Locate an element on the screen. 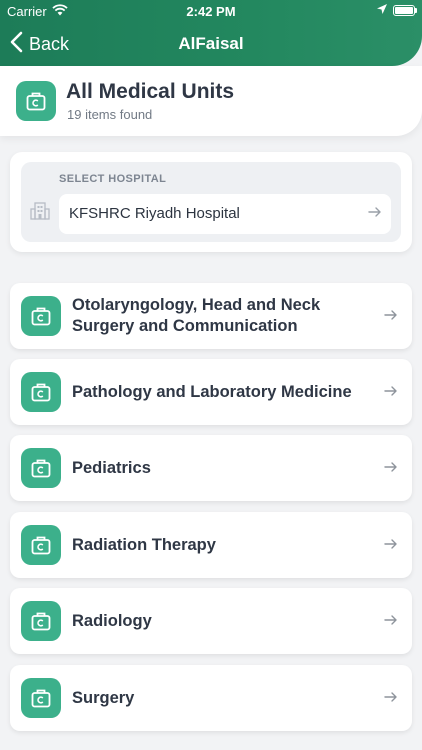 Image resolution: width=422 pixels, height=750 pixels. hospital-select-card: SELECT HOSPITAL KFSHRC Riyadh Hospital is located at coordinates (211, 202).